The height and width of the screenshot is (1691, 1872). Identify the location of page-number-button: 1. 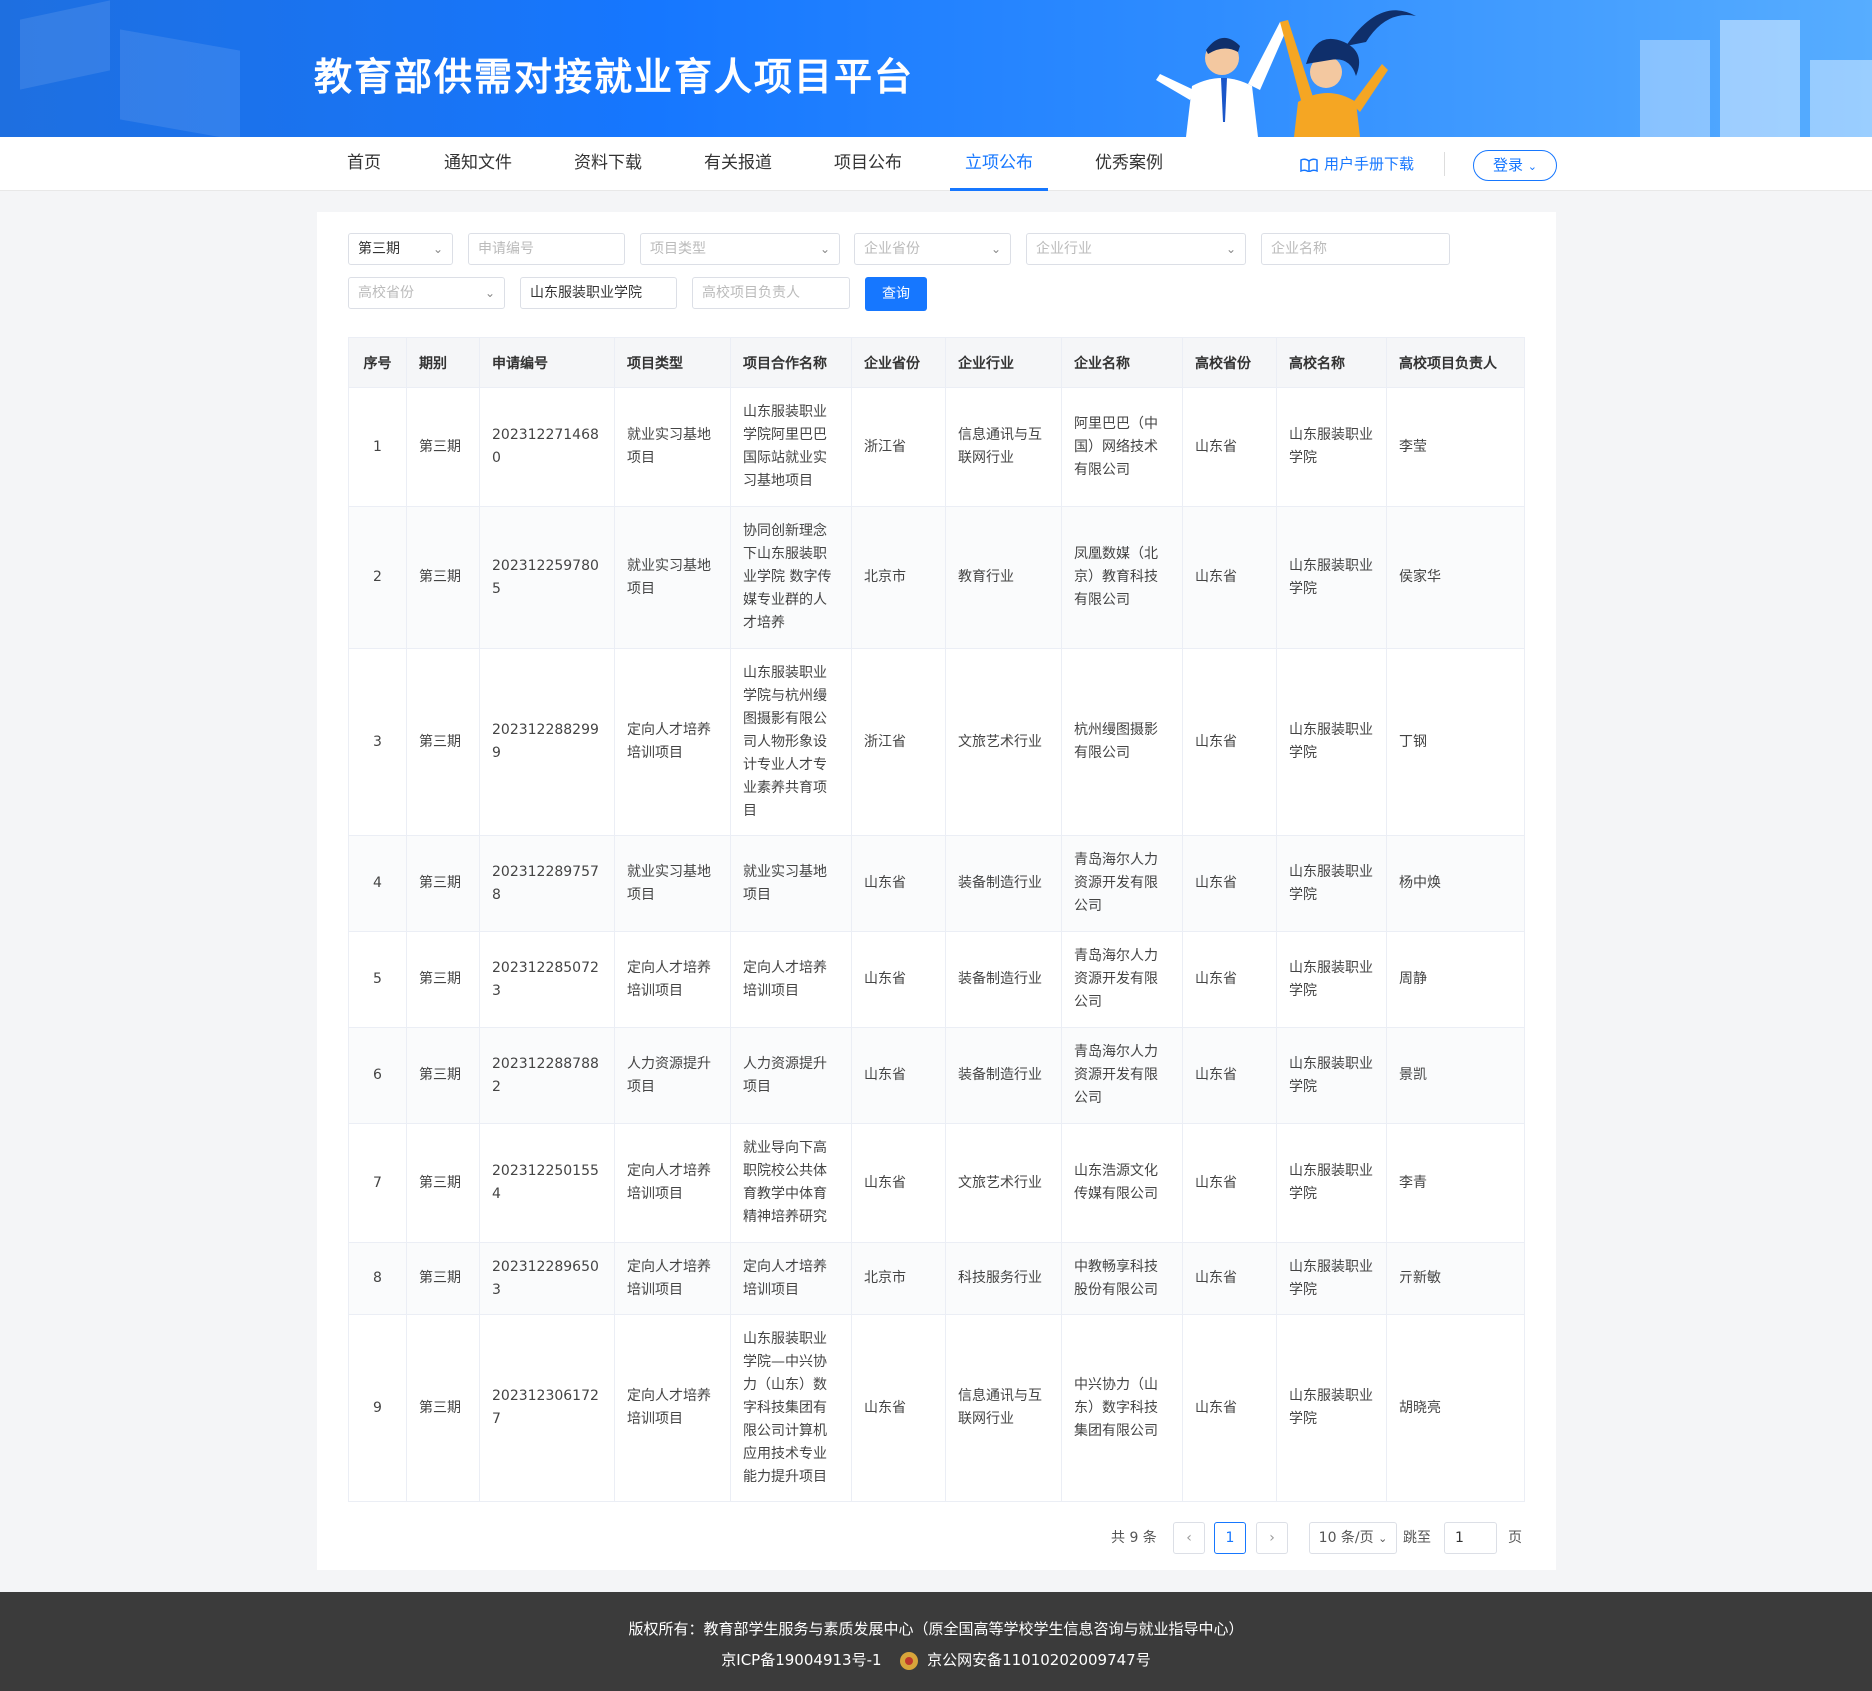
(1230, 1538).